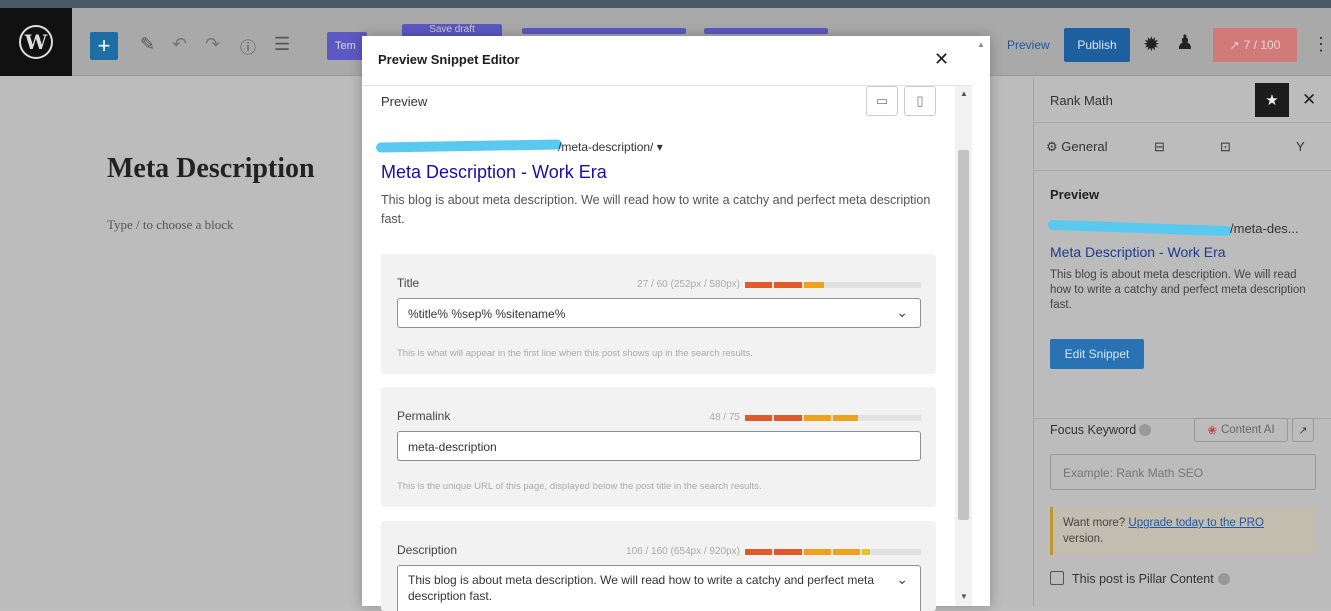  What do you see at coordinates (1247, 430) in the screenshot?
I see `content-ai-label: Content AI` at bounding box center [1247, 430].